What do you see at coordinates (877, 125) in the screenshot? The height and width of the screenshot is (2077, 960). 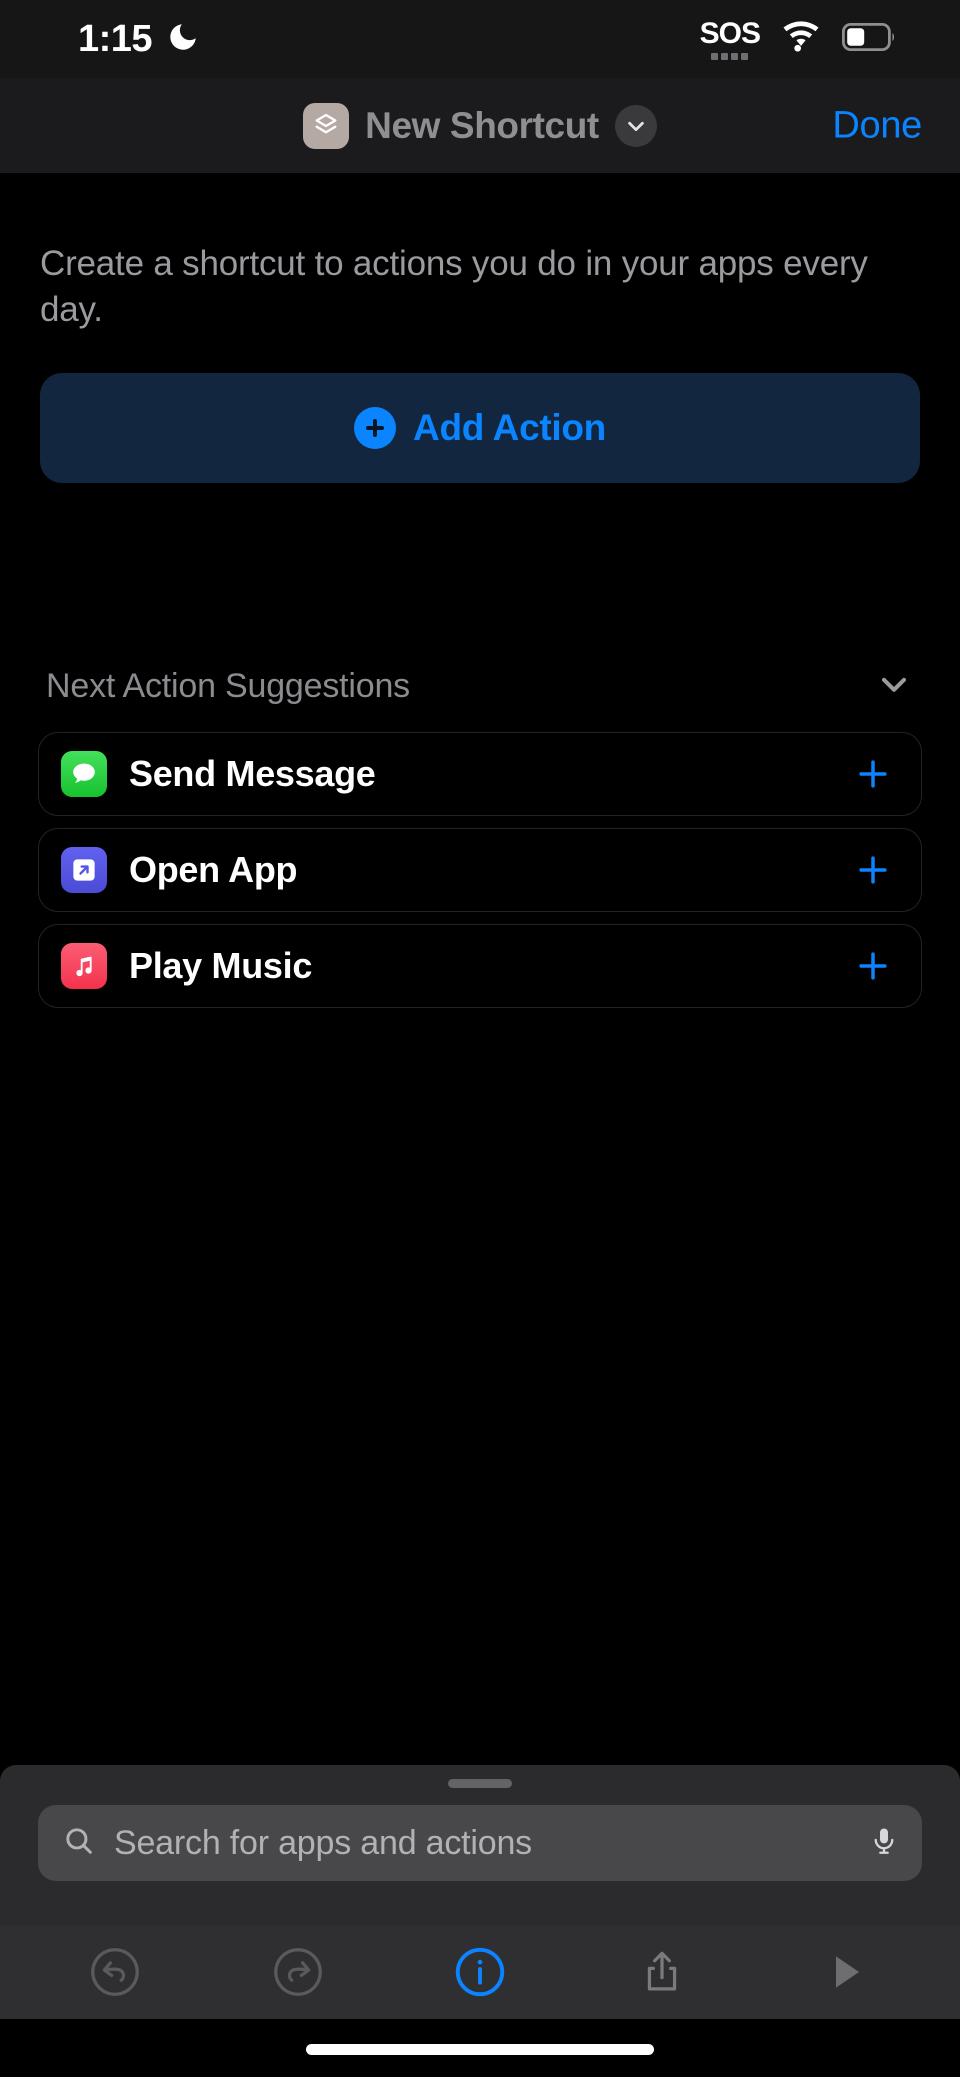 I see `done-button: Done` at bounding box center [877, 125].